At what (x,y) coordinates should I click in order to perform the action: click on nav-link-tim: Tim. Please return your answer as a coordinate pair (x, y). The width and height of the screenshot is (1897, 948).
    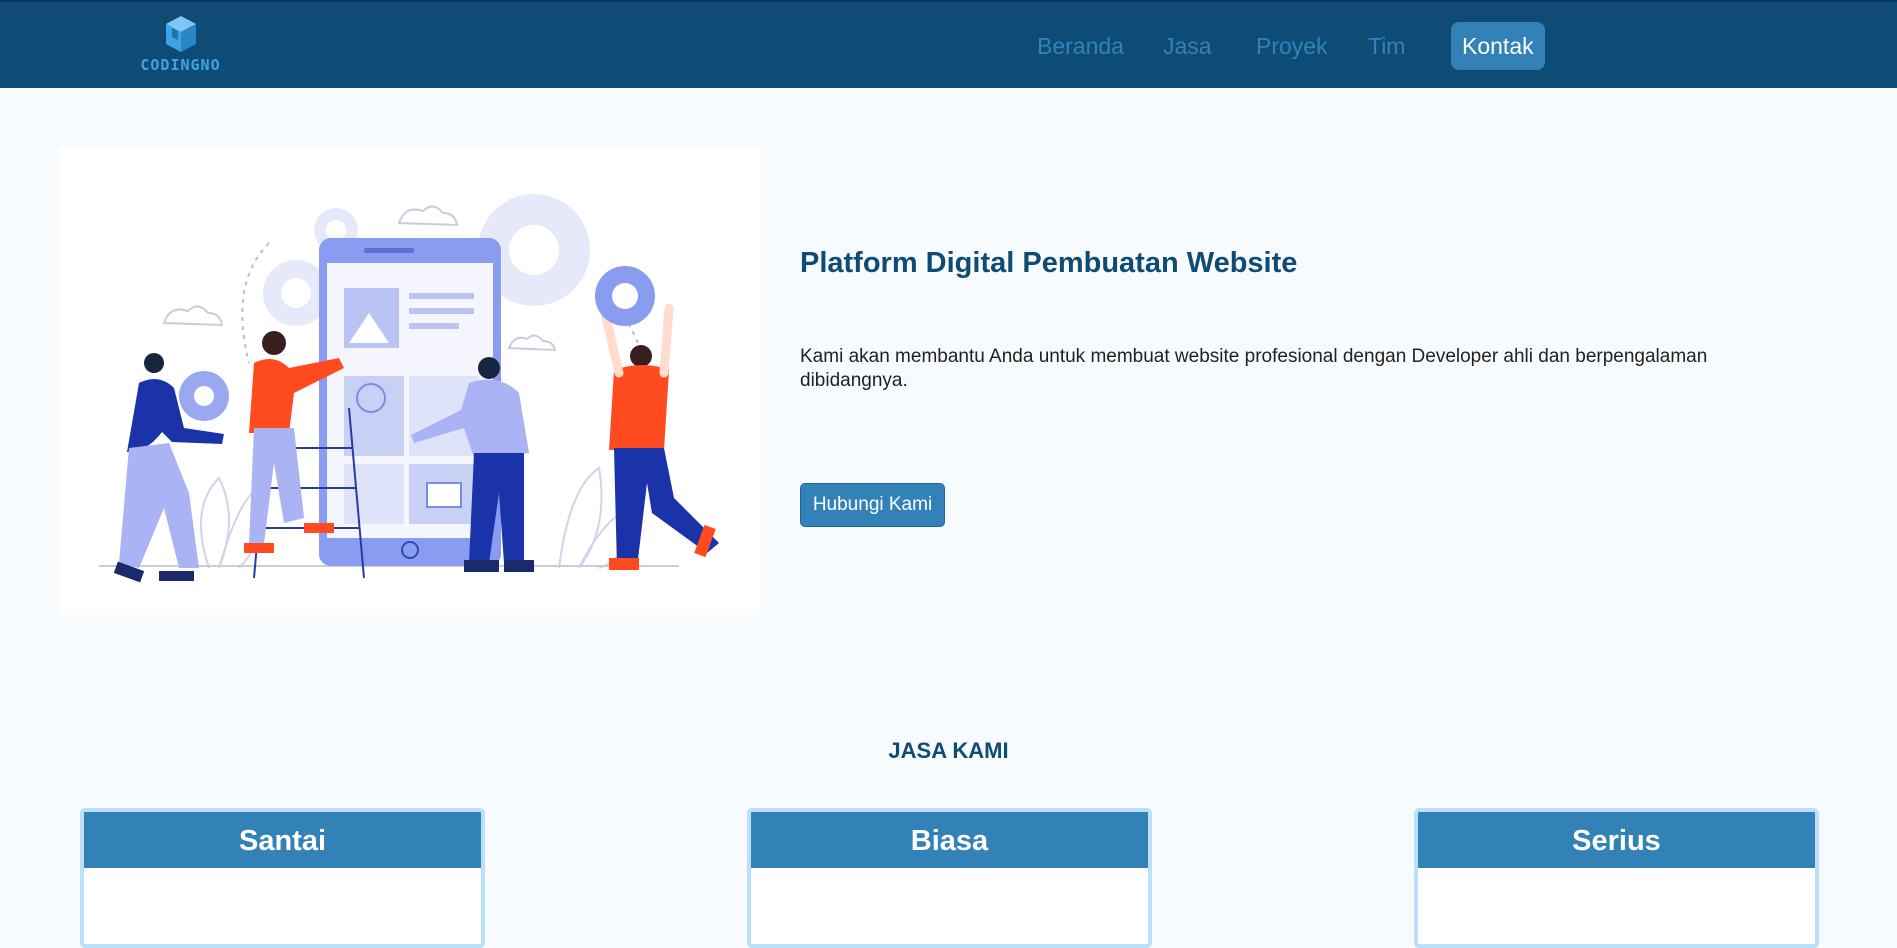
    Looking at the image, I should click on (1386, 46).